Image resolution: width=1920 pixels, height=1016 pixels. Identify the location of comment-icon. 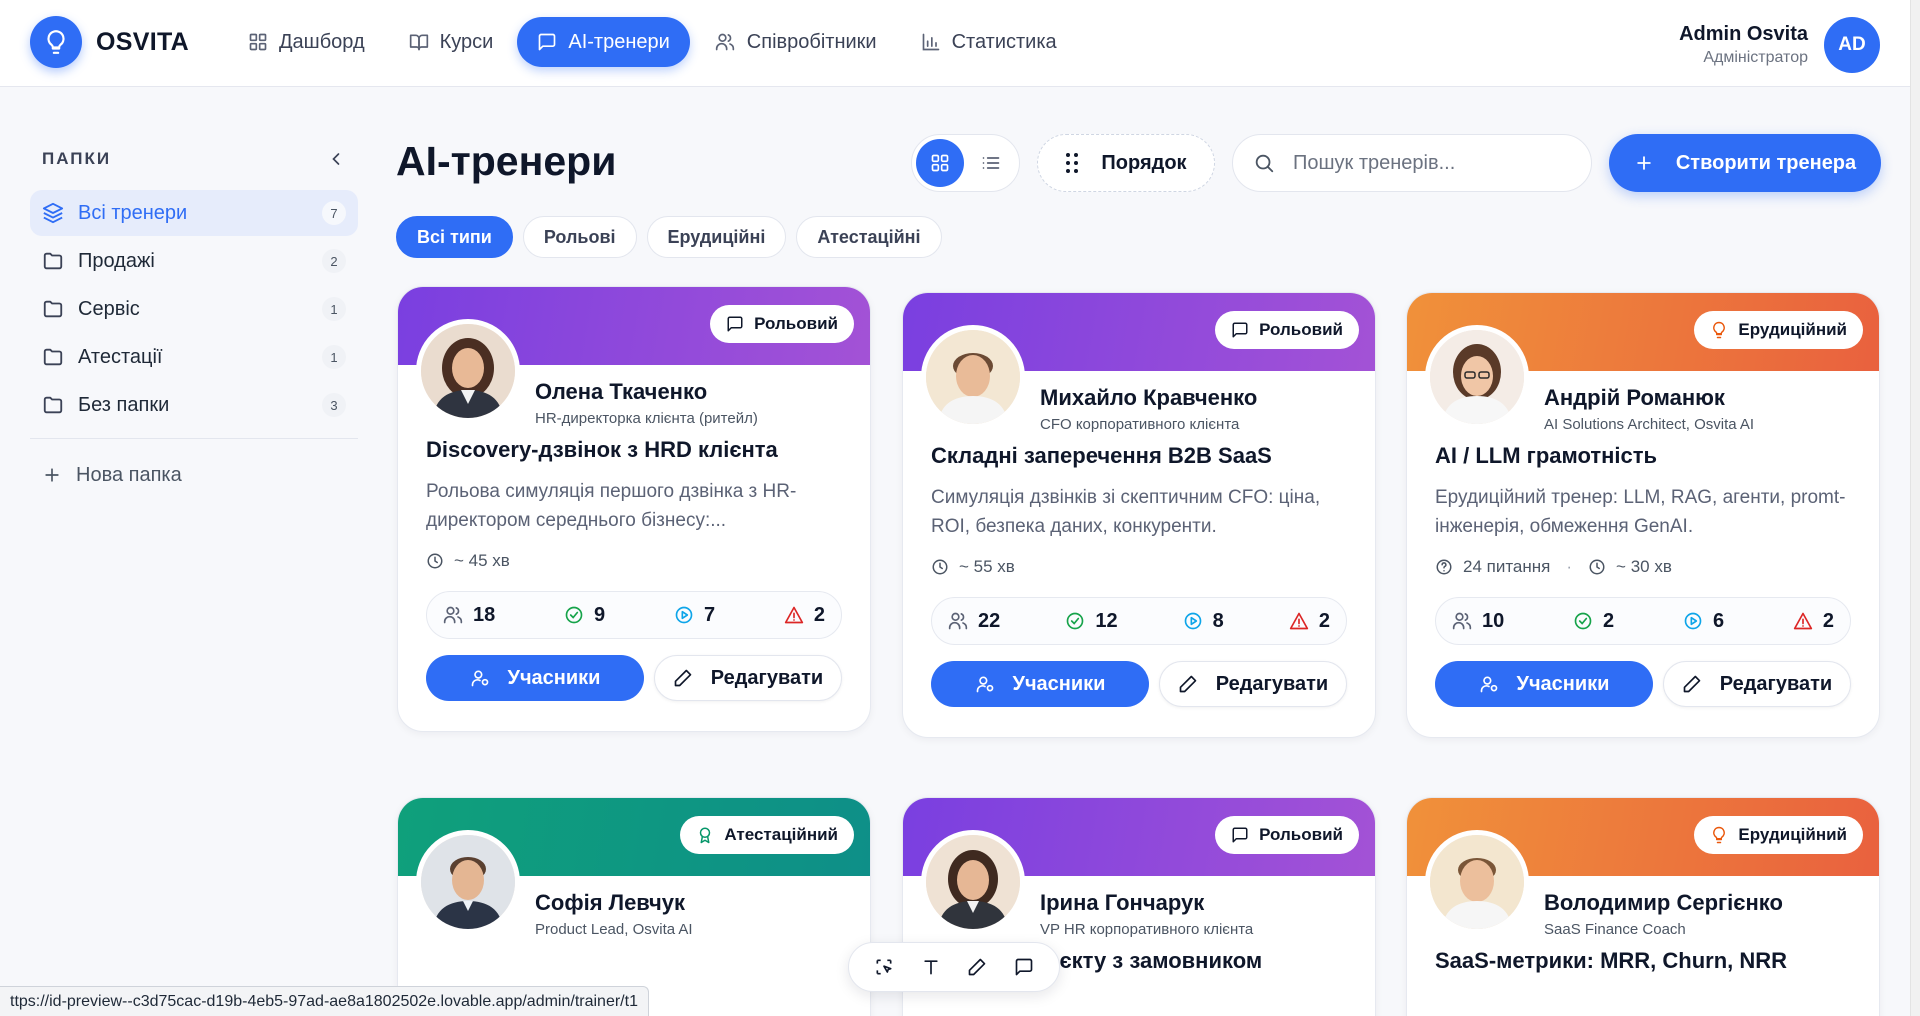
(1024, 967).